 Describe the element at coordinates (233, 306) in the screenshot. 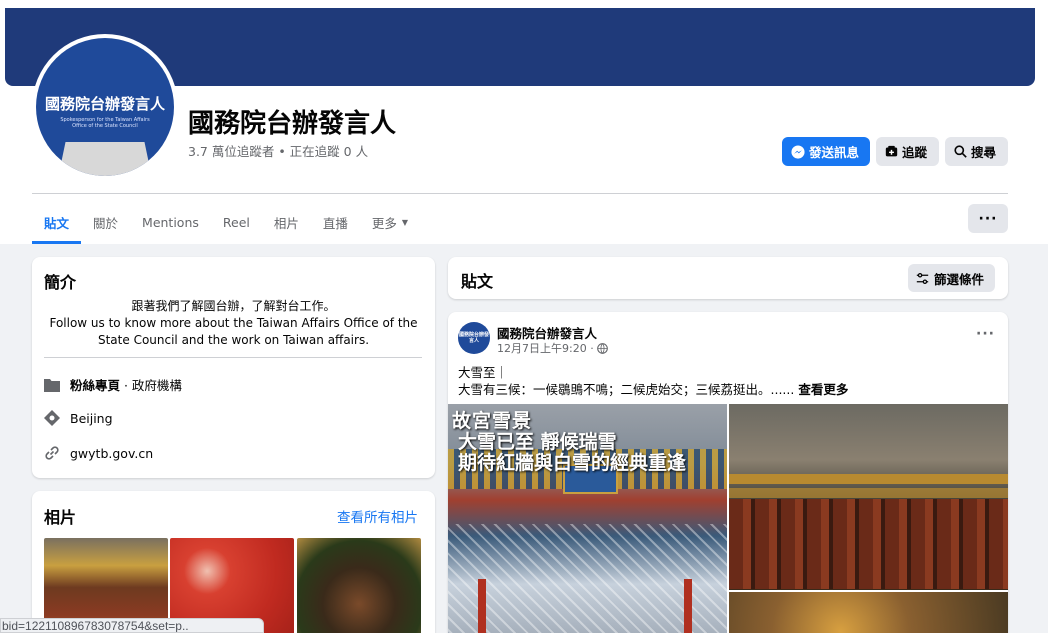

I see `intro-desc-line1: 跟著我們了解國台辦，了解對台工作。` at that location.